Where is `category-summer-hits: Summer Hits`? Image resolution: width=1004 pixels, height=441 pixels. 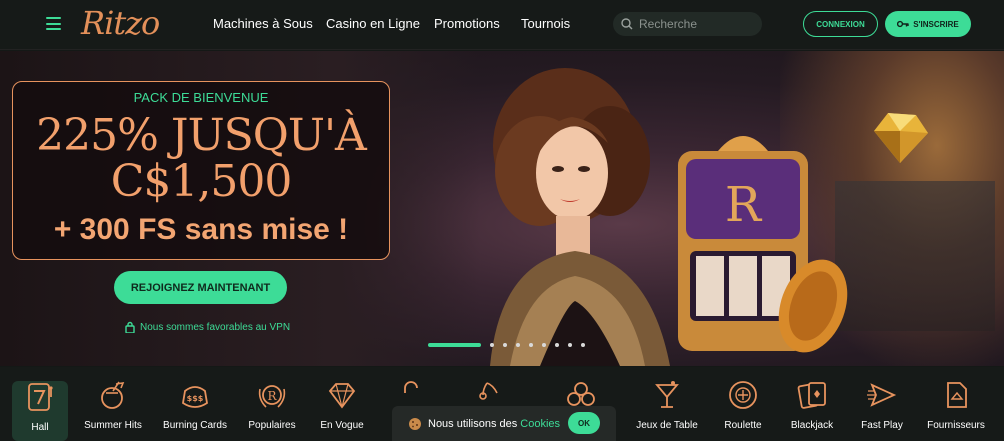 category-summer-hits: Summer Hits is located at coordinates (113, 410).